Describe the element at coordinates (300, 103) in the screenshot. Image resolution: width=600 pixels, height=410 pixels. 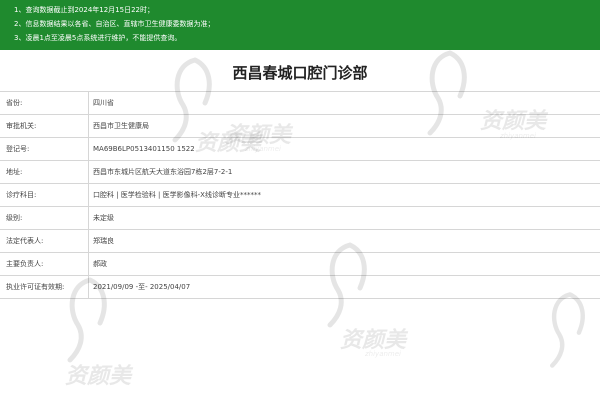
I see `table-row-province: 省份: 四川省` at that location.